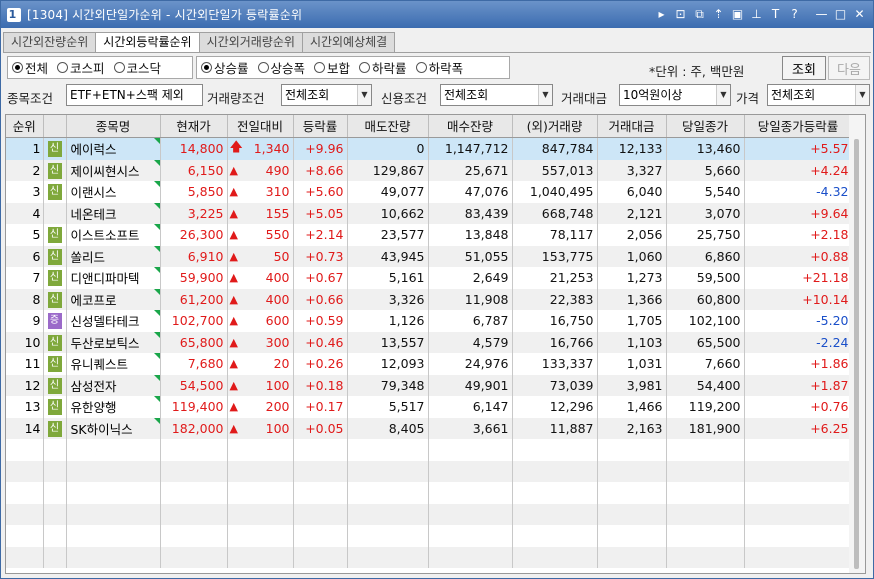 The height and width of the screenshot is (579, 874). What do you see at coordinates (113, 342) in the screenshot?
I see `stock-name-cell: 두산로보틱스` at bounding box center [113, 342].